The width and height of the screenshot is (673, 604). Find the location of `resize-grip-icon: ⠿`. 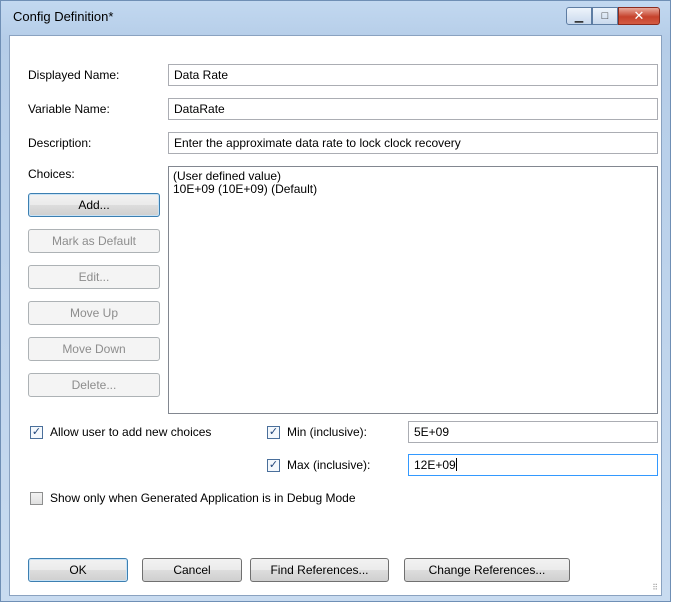

resize-grip-icon: ⠿ is located at coordinates (655, 588).